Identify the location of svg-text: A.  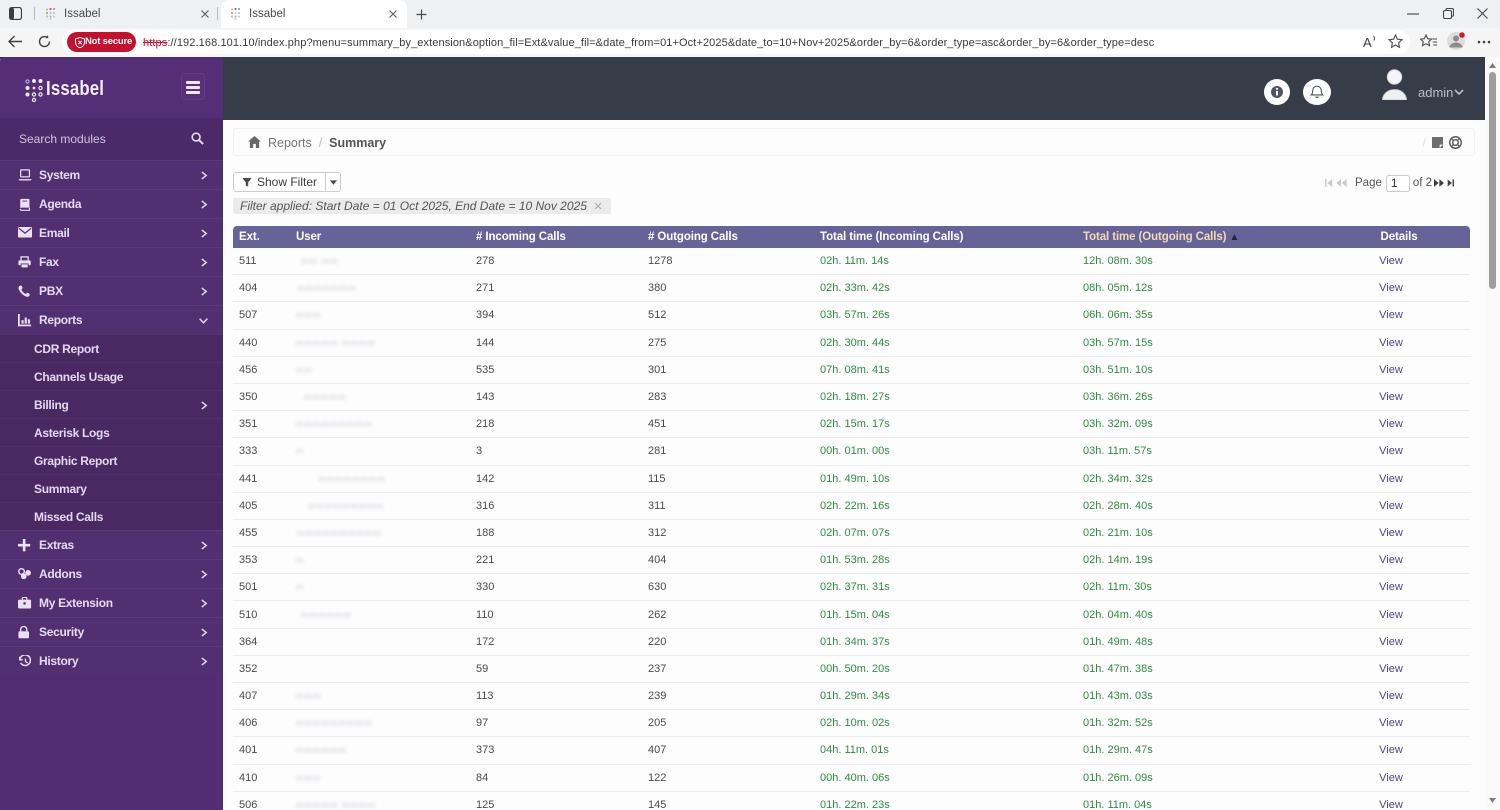
(1367, 42).